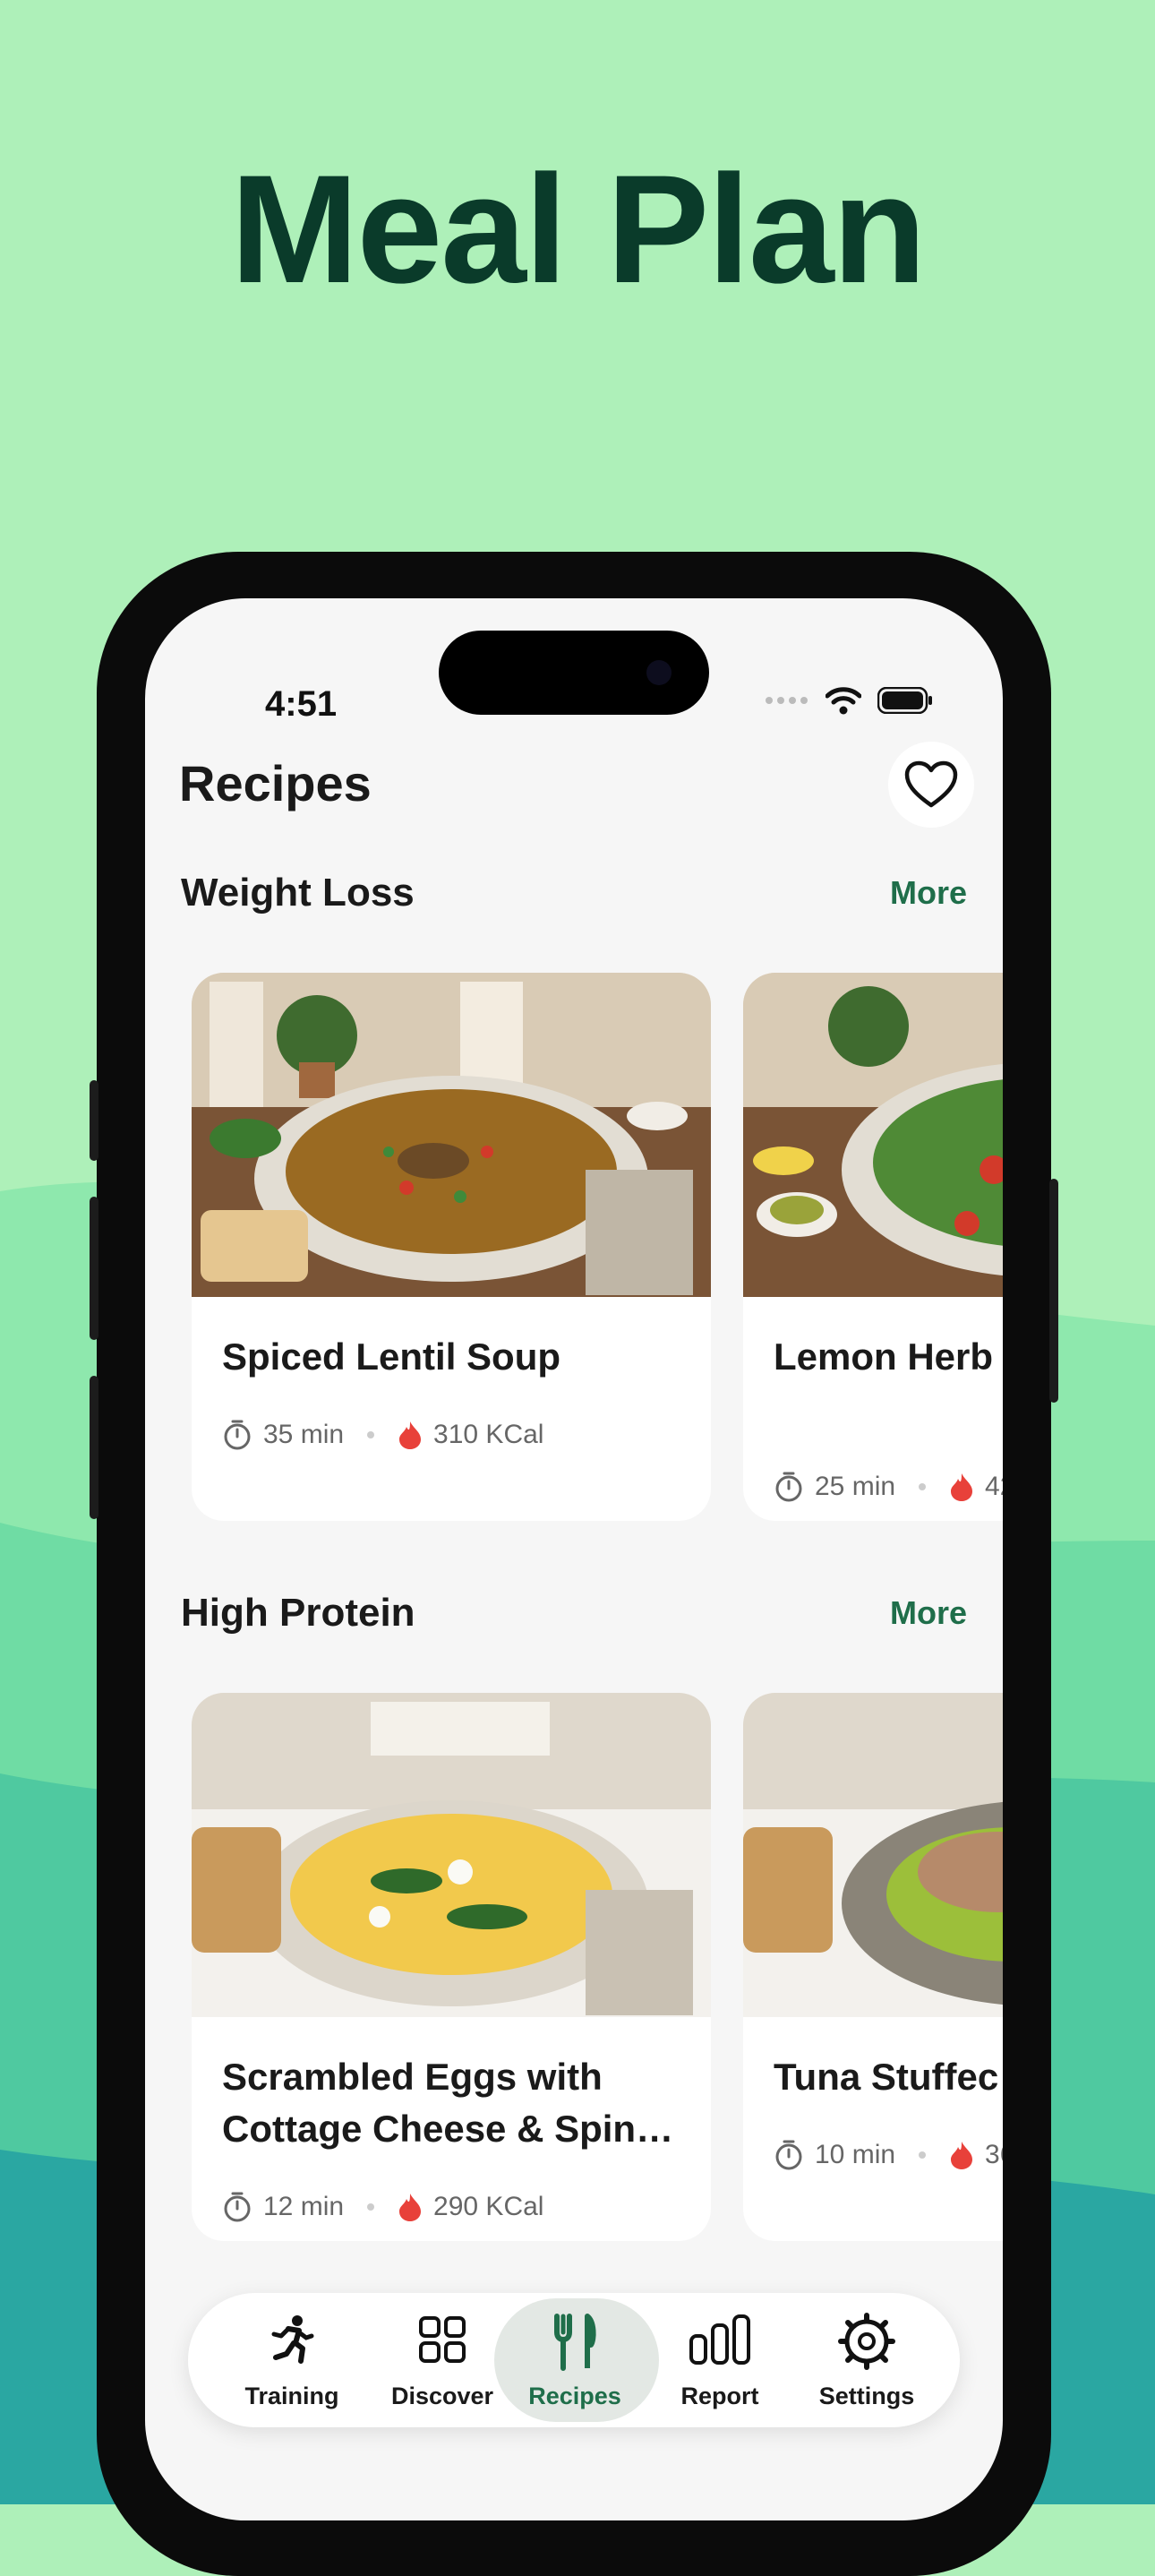  What do you see at coordinates (888, 1356) in the screenshot?
I see `recipe-name: Lemon Herb Chicken Sala` at bounding box center [888, 1356].